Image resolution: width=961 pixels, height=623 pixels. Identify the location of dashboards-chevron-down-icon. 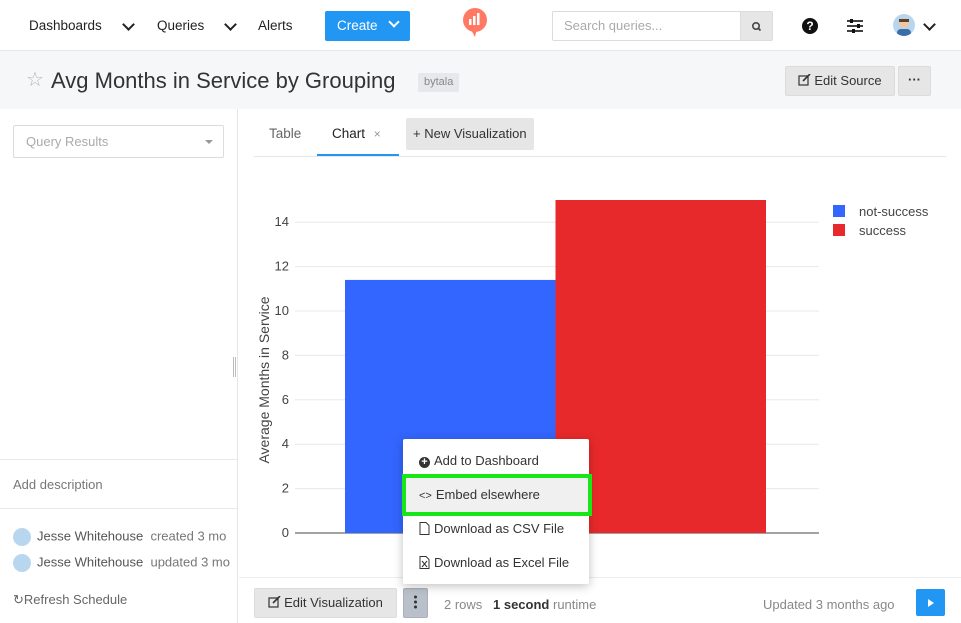
(128, 24).